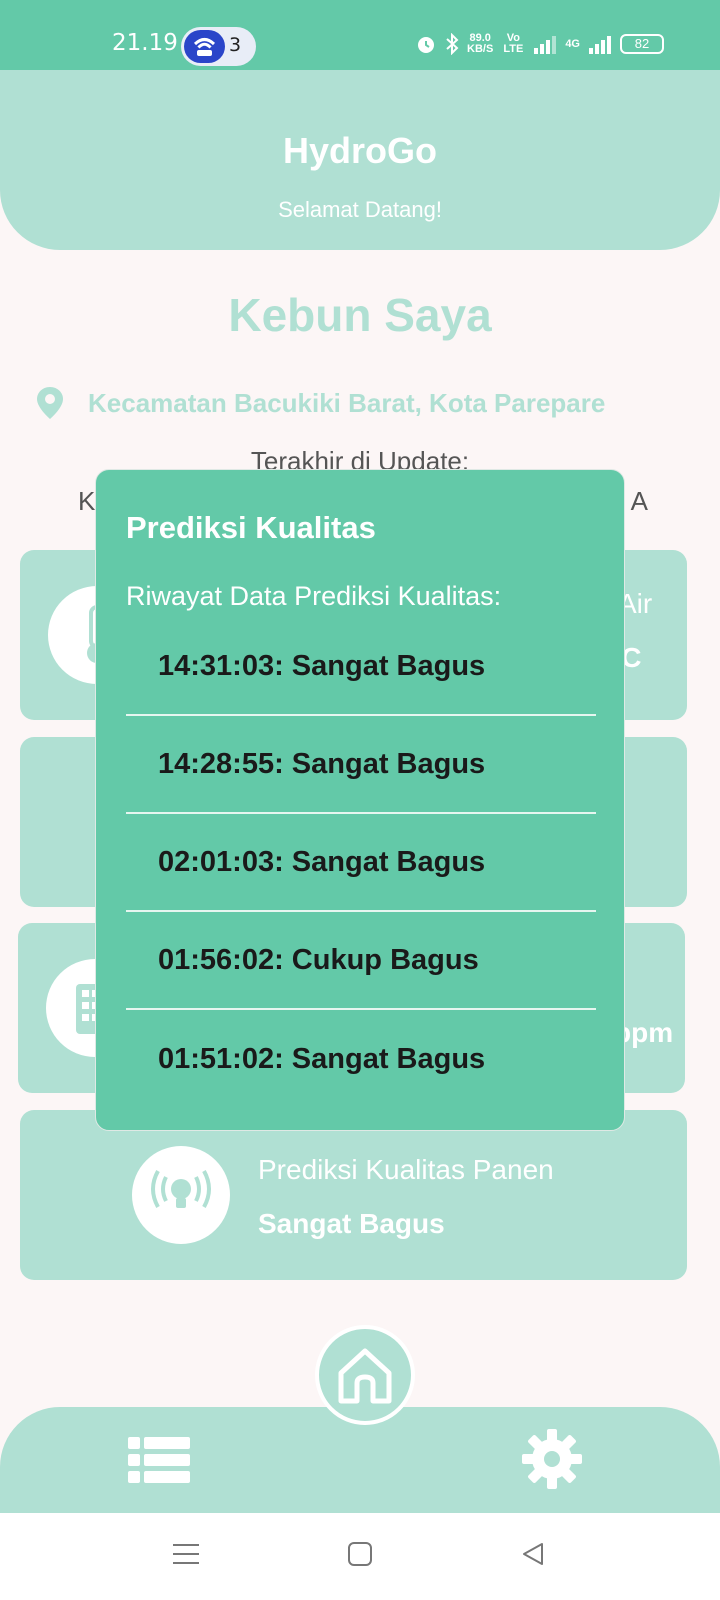  I want to click on dialog-title: Prediksi Kualitas, so click(251, 527).